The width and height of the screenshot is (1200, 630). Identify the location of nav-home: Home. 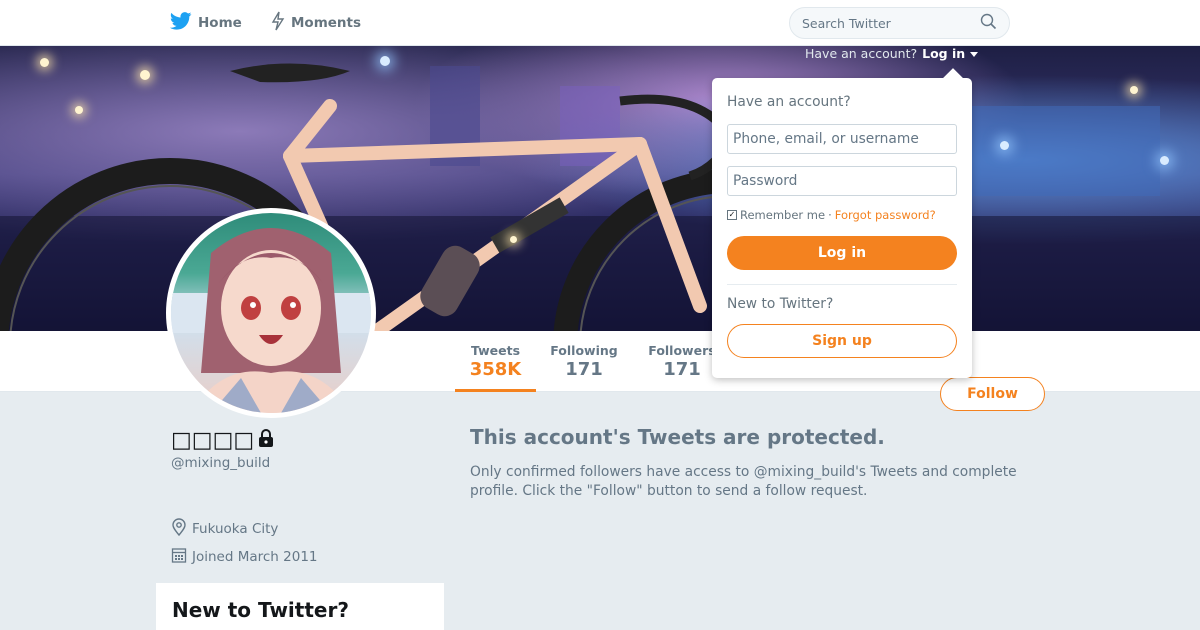
(205, 23).